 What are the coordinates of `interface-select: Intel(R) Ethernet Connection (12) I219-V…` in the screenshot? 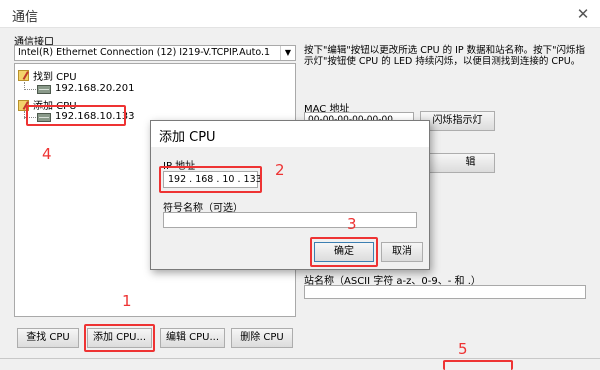 It's located at (155, 53).